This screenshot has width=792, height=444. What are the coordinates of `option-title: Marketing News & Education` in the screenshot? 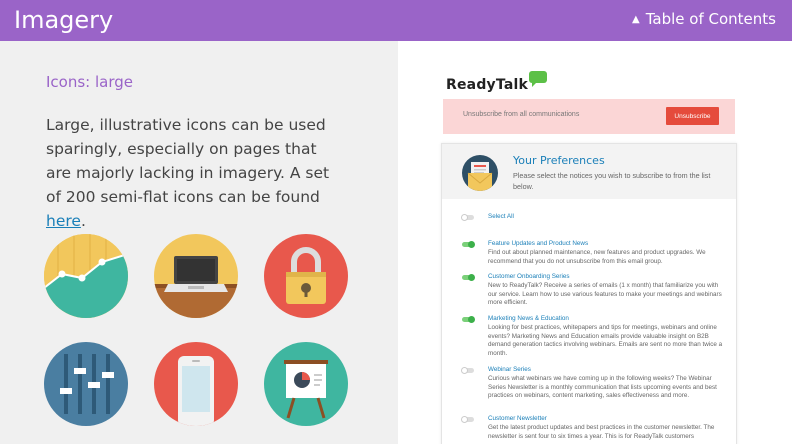 It's located at (528, 318).